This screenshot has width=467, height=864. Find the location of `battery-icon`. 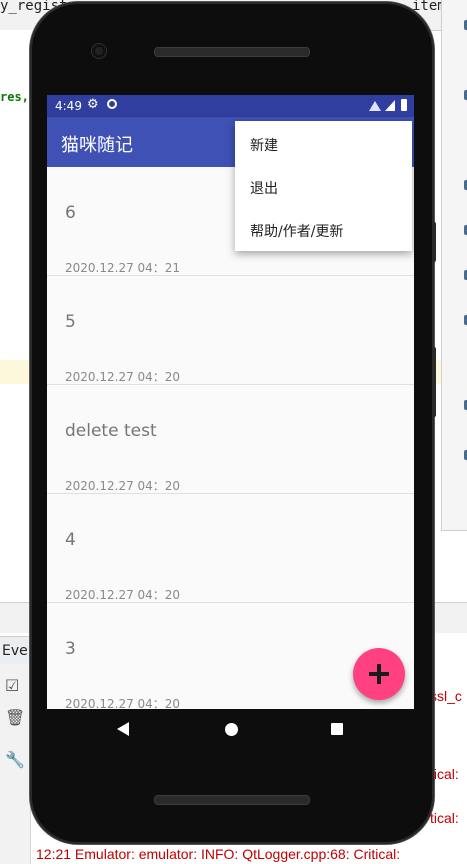

battery-icon is located at coordinates (404, 105).